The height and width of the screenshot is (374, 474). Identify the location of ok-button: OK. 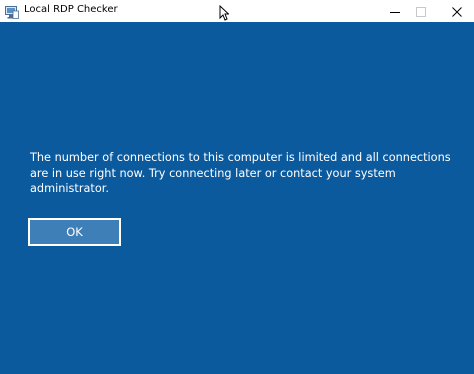
(74, 232).